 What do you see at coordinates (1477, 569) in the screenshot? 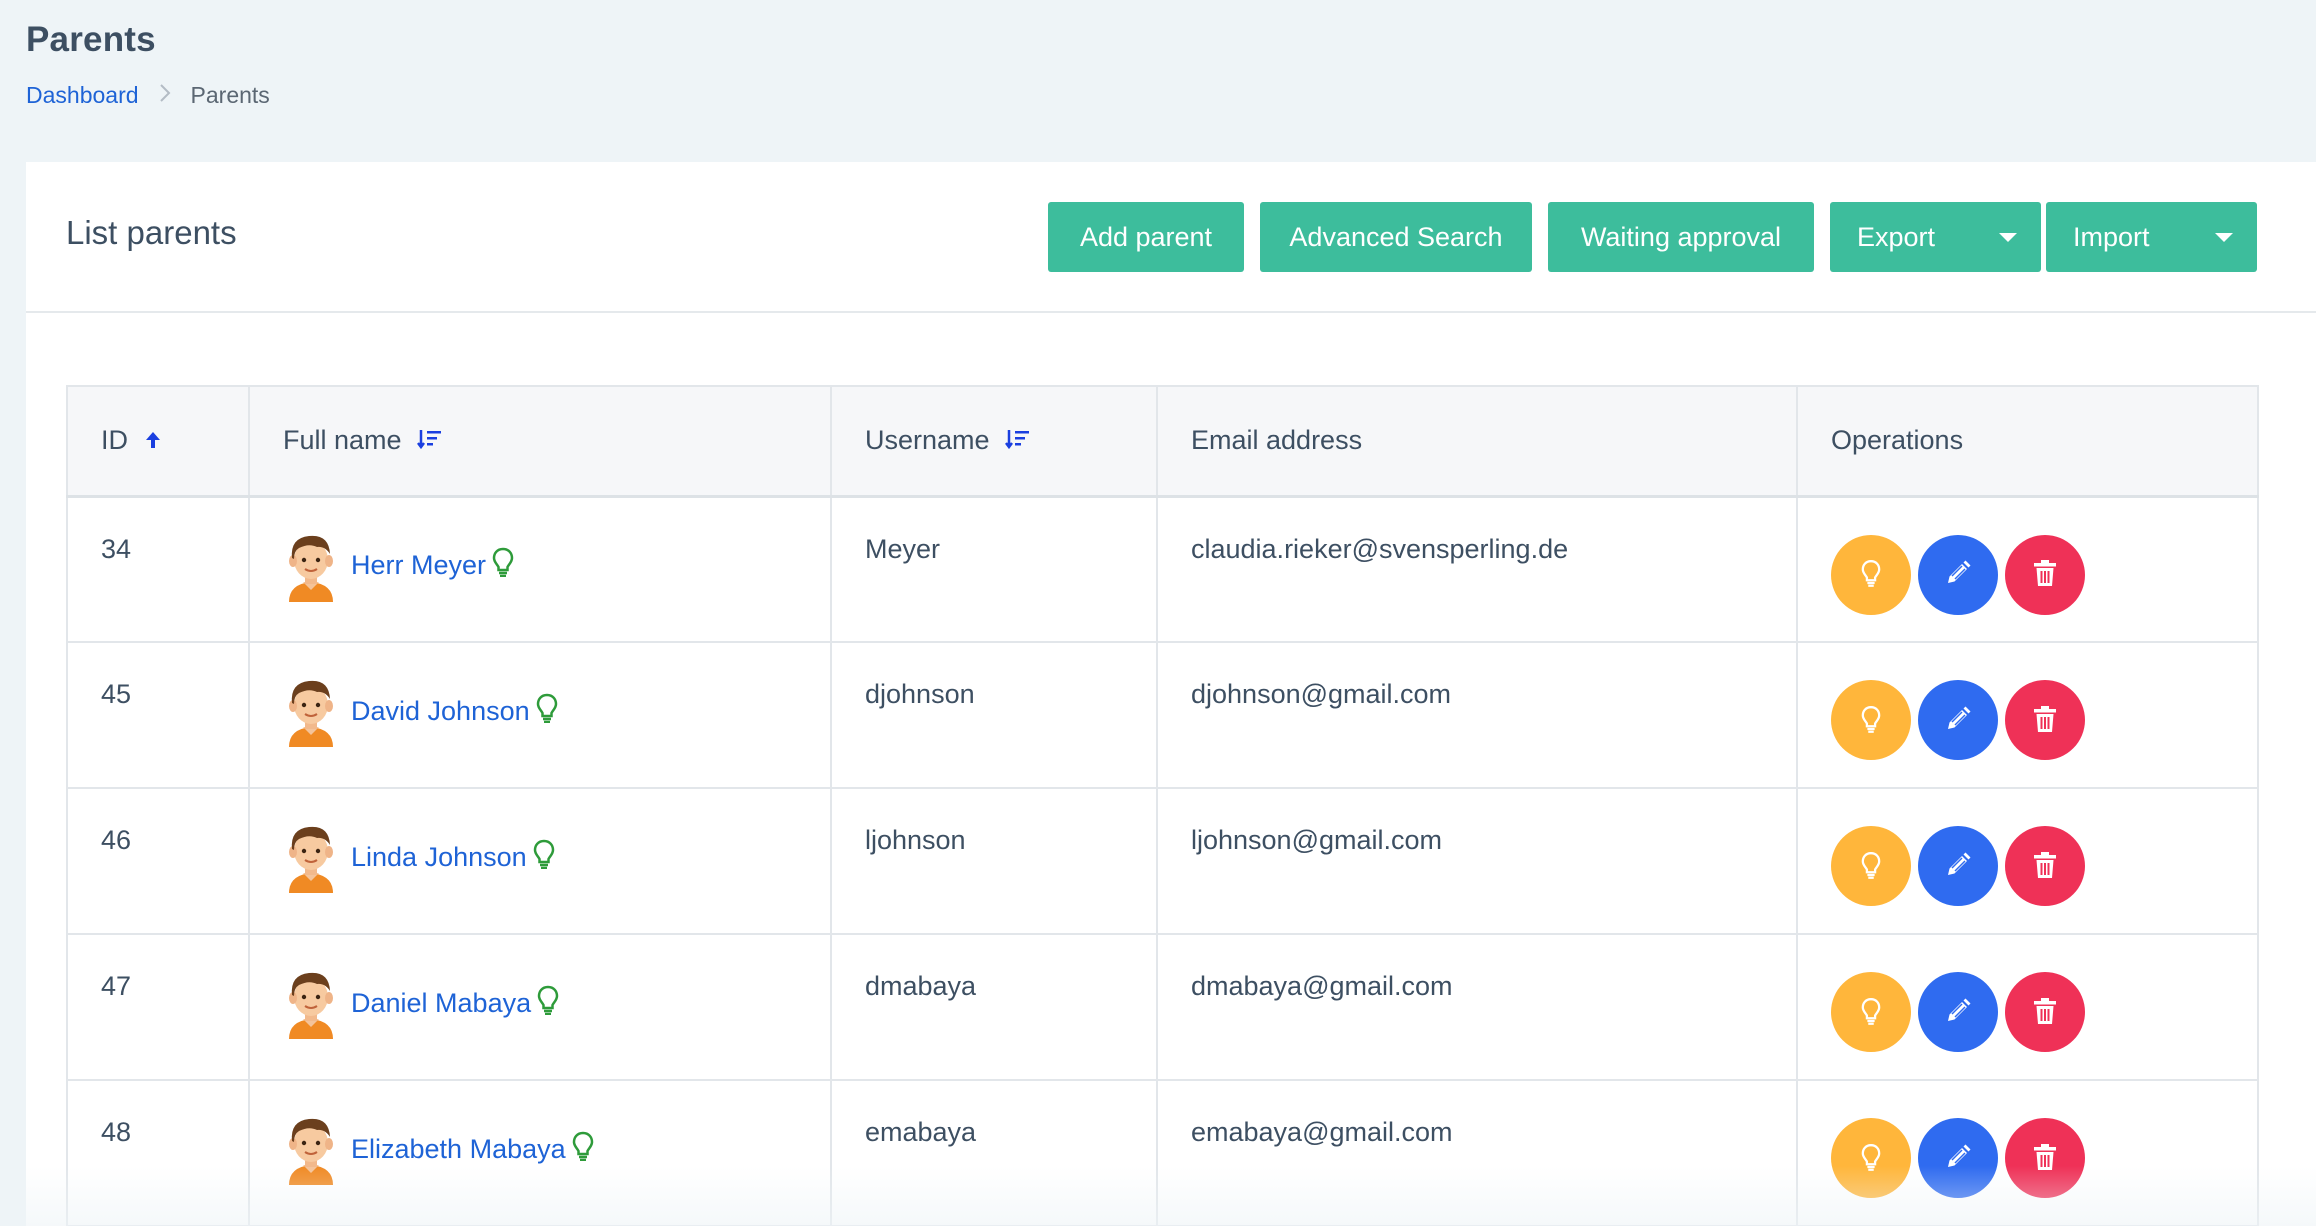
I see `cell-email: claudia.rieker@svensperling.de` at bounding box center [1477, 569].